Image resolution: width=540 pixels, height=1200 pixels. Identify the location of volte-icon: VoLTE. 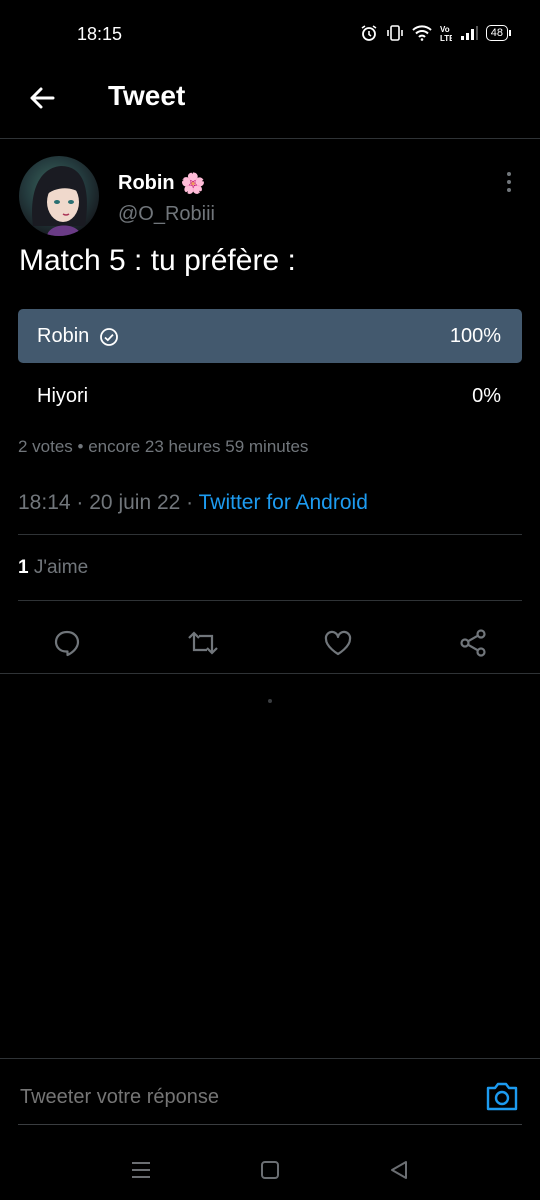
(446, 33).